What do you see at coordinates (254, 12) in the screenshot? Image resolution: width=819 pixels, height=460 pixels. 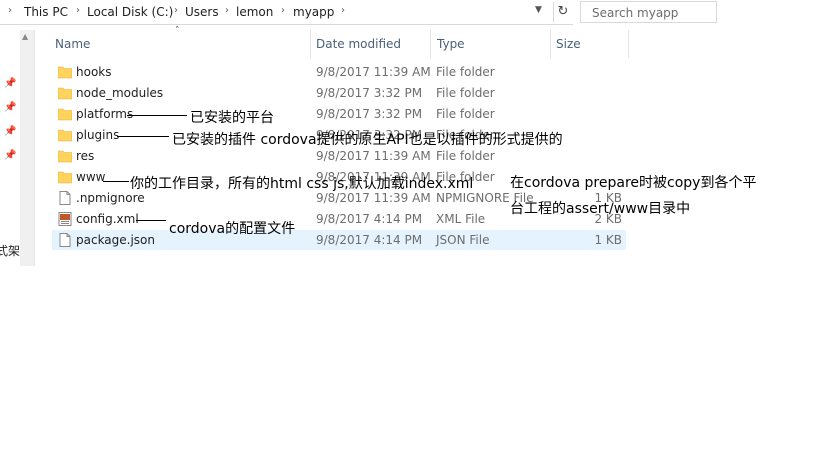 I see `breadcrumb-lemon: lemon` at bounding box center [254, 12].